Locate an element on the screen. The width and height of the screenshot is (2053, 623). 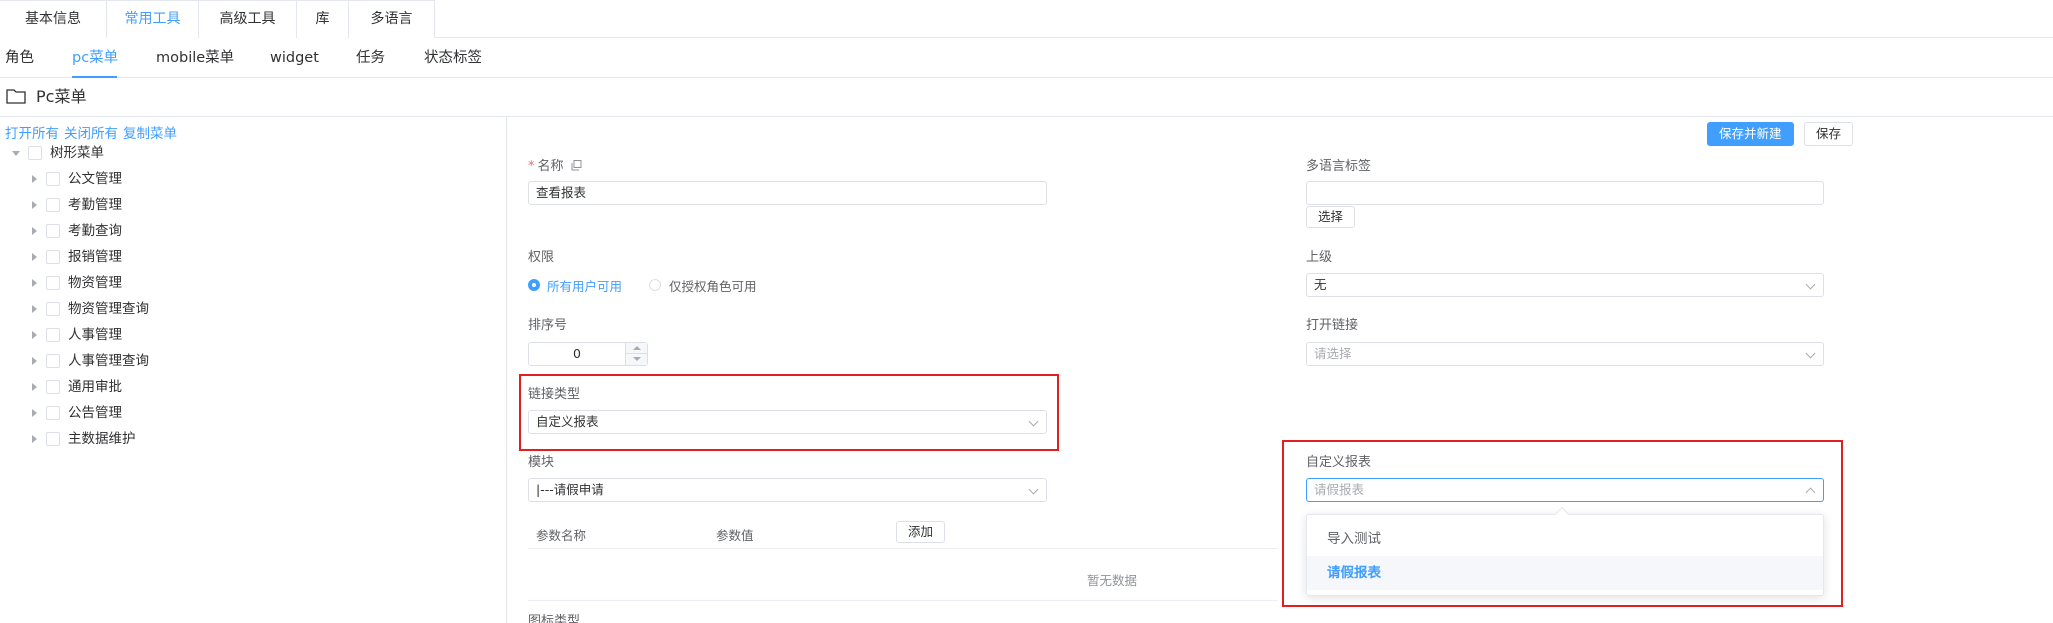
increment-button is located at coordinates (637, 348).